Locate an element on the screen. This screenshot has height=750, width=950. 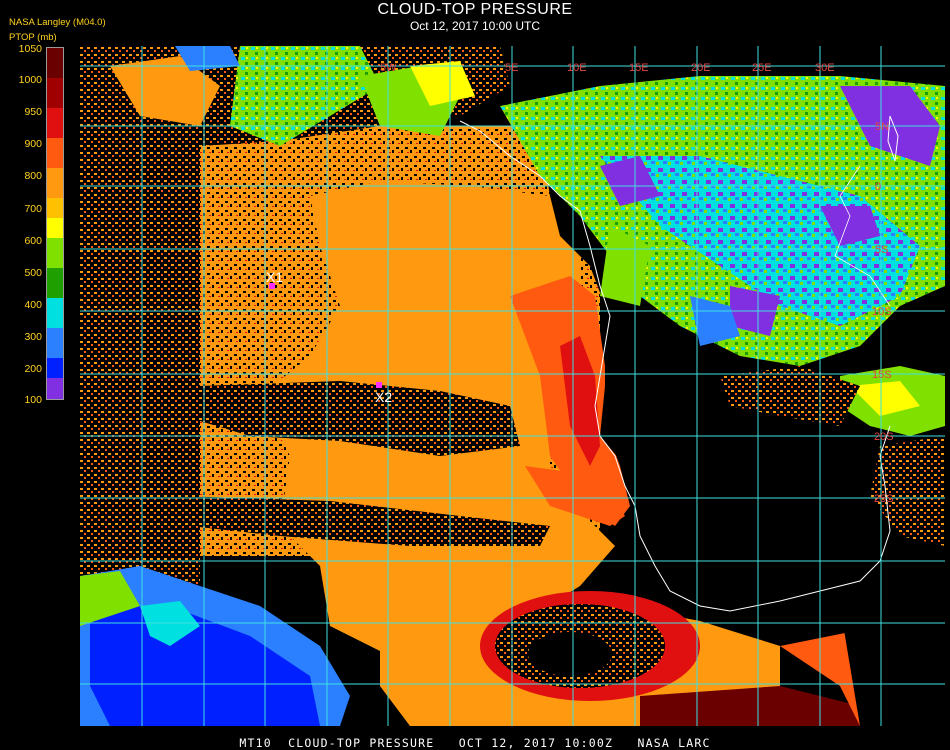
marker-x2-label: X2 is located at coordinates (383, 397).